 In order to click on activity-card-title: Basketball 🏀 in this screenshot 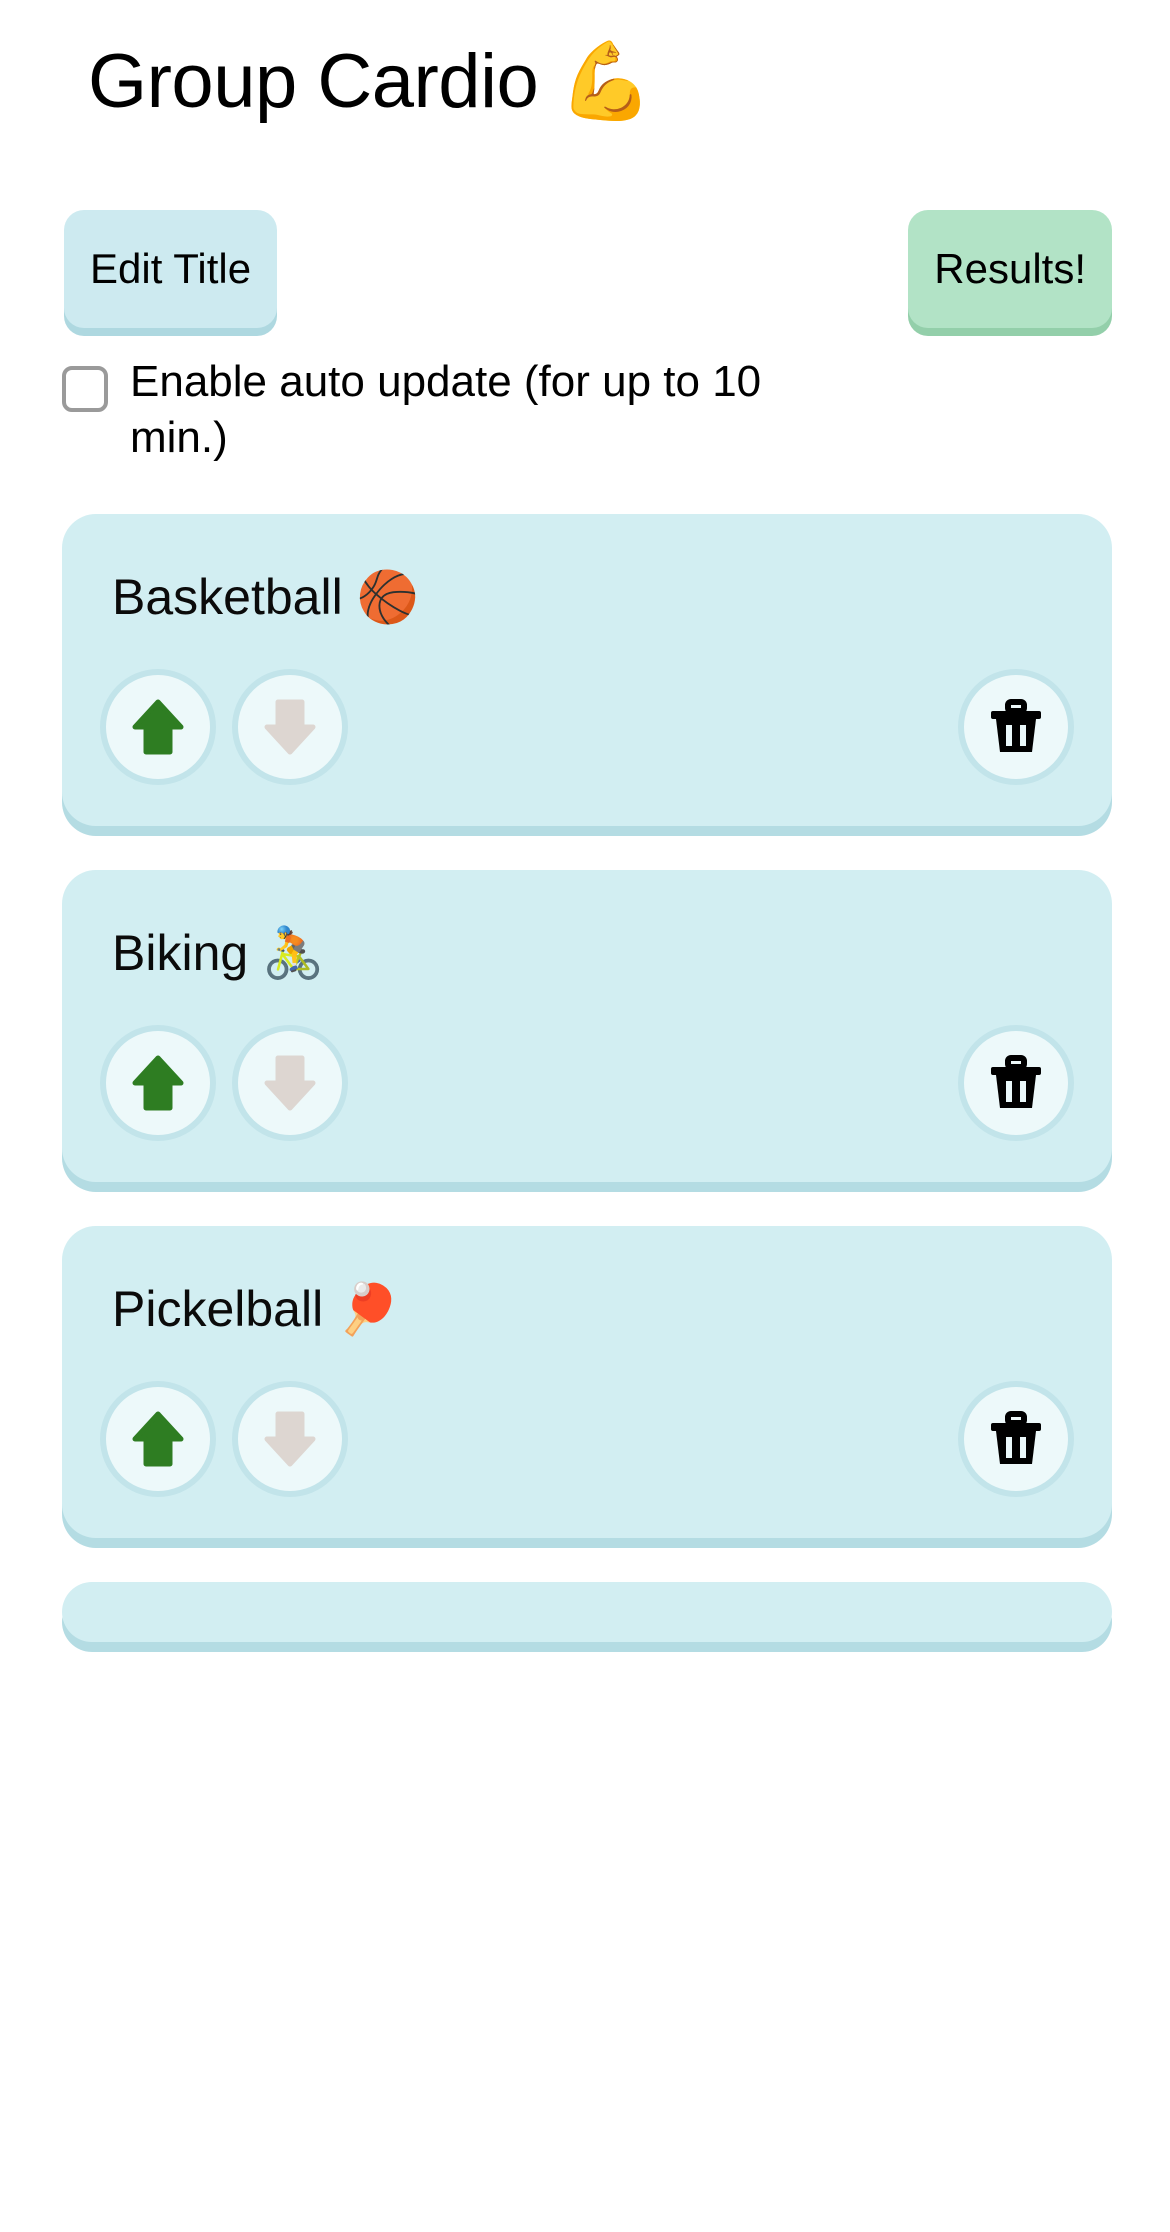, I will do `click(265, 597)`.